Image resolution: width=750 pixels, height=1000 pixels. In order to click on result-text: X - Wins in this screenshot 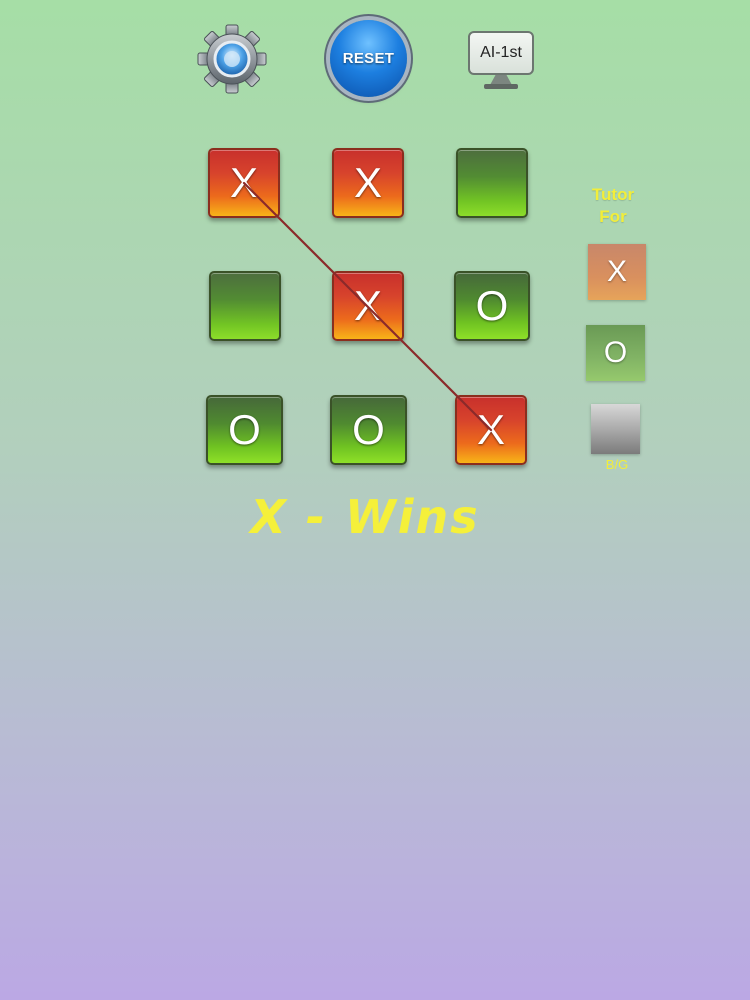, I will do `click(365, 517)`.